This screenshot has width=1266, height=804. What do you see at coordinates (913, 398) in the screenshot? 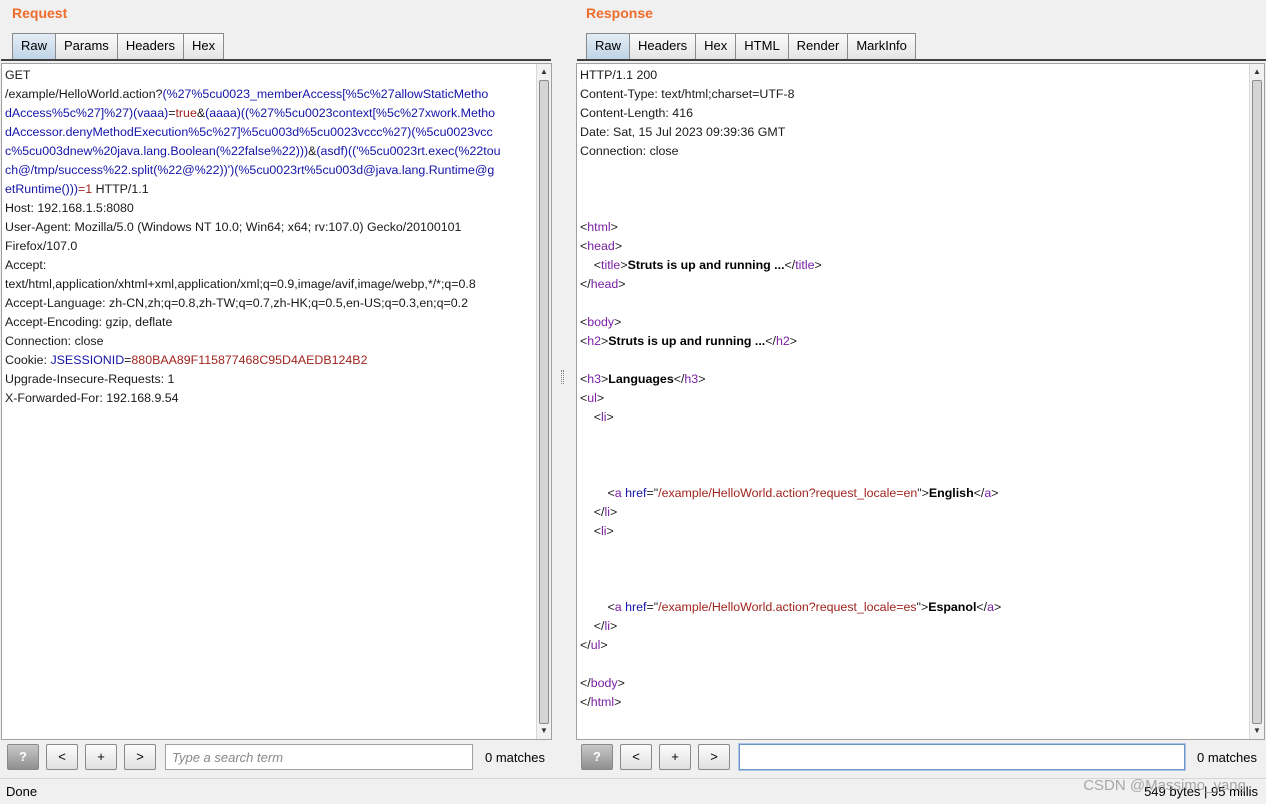
I see `response-line: <ul>` at bounding box center [913, 398].